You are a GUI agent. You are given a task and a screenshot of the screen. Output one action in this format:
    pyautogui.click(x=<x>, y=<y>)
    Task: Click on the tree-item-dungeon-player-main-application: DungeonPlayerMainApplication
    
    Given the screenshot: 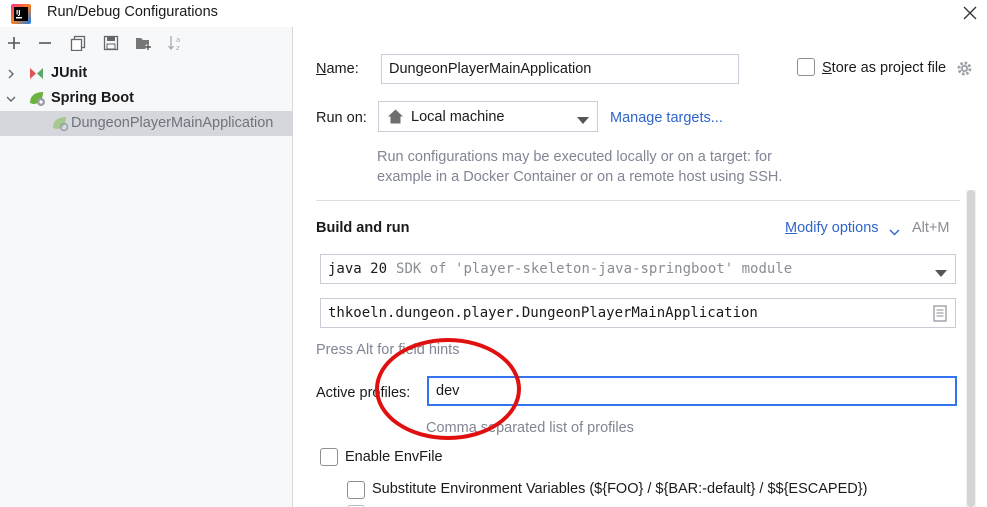 What is the action you would take?
    pyautogui.click(x=146, y=123)
    